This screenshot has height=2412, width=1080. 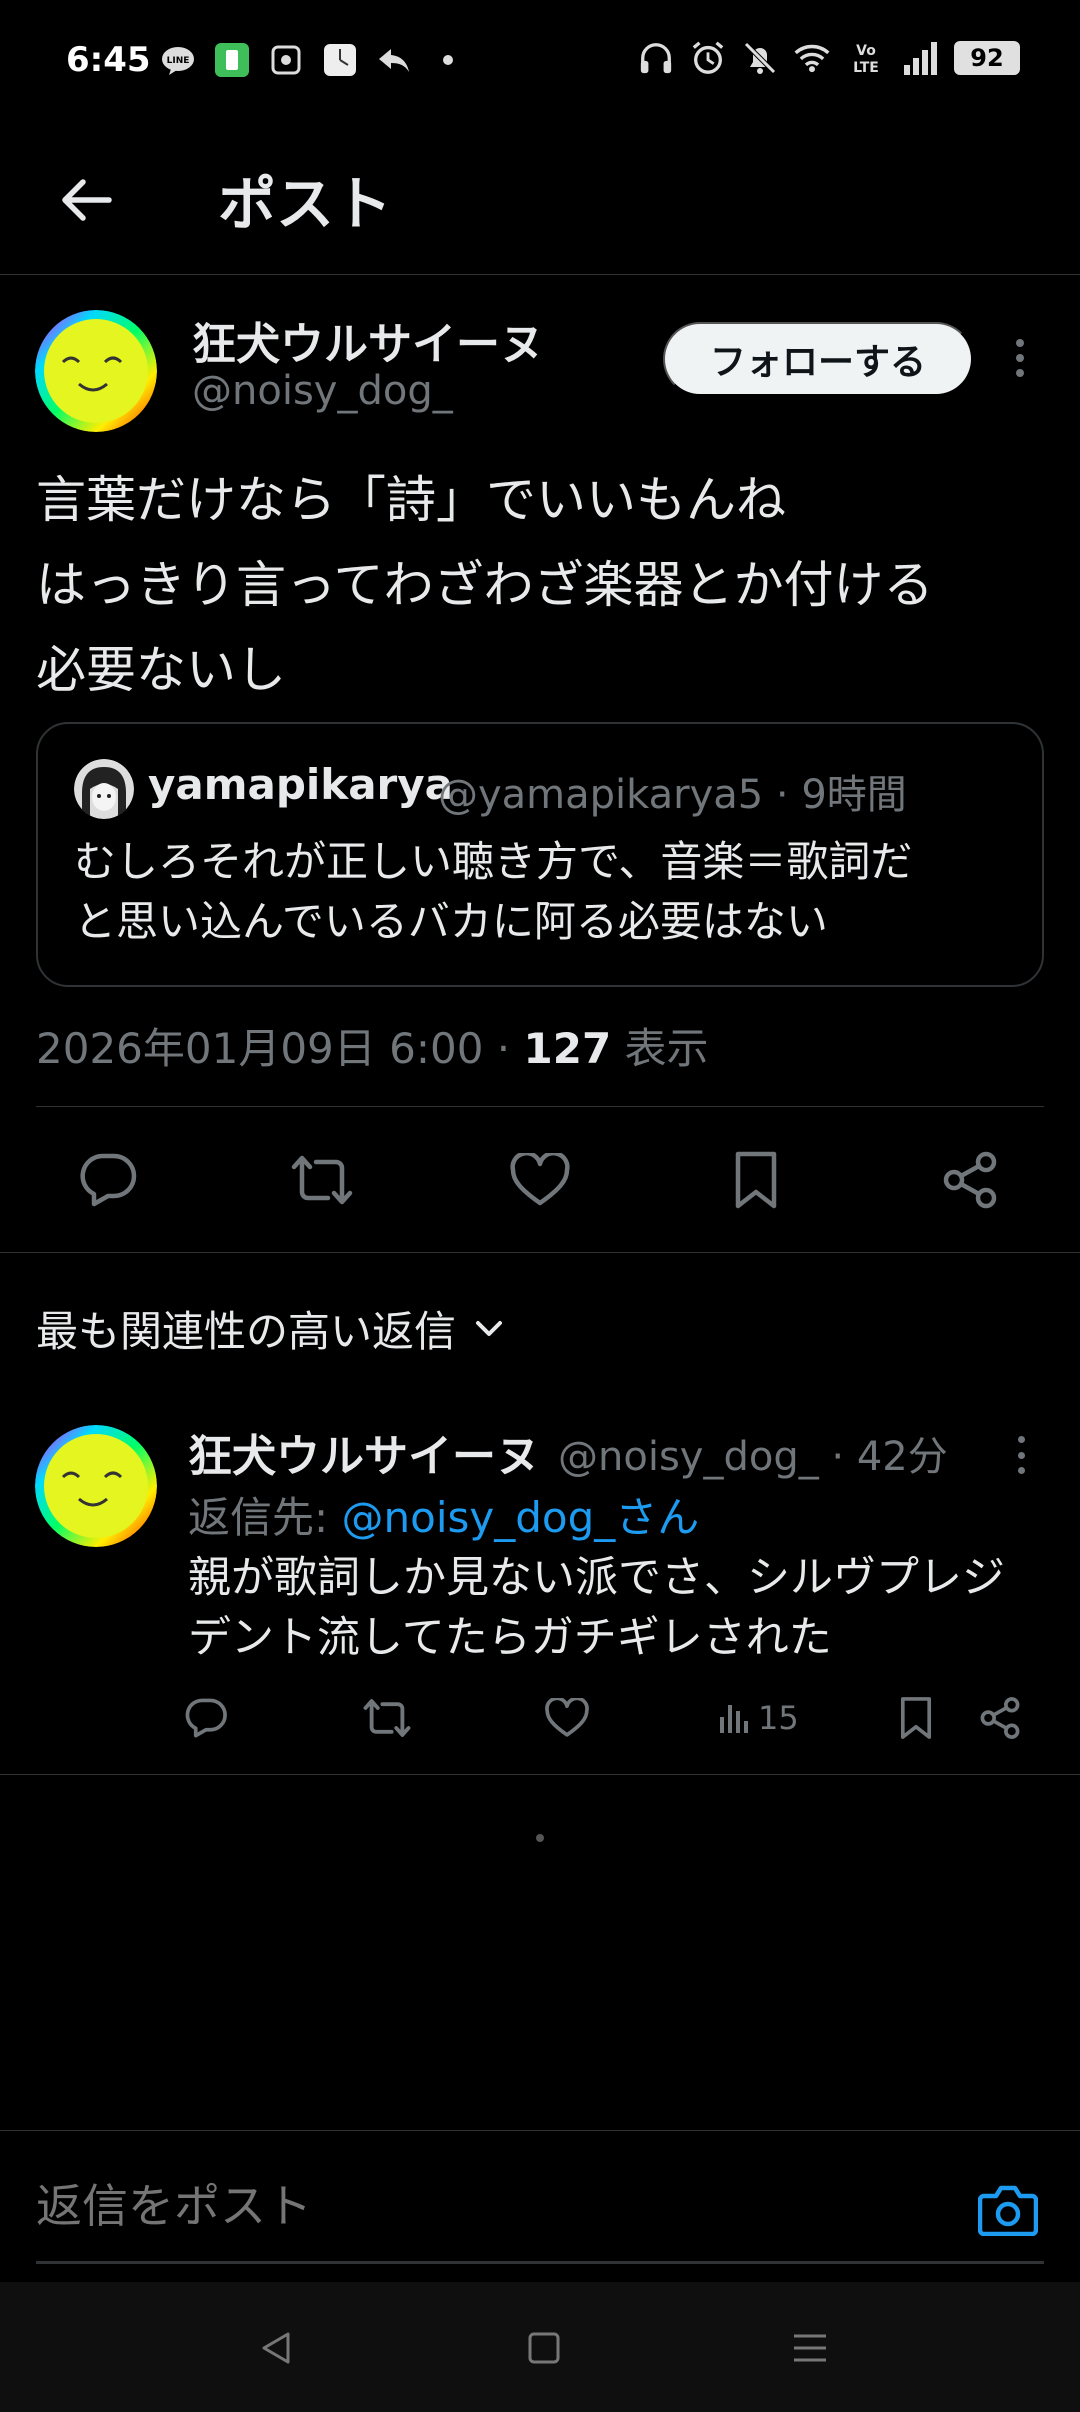 I want to click on clock-app-icon, so click(x=340, y=60).